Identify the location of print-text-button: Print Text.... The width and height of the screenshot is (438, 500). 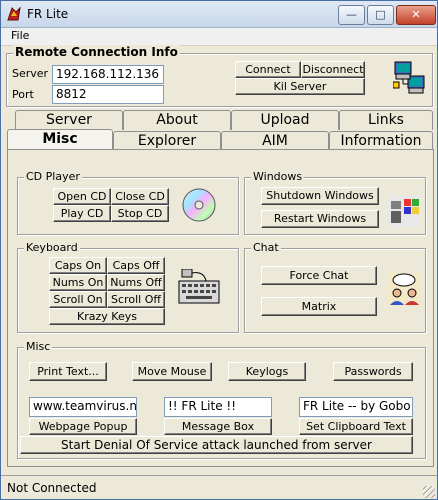
(68, 371).